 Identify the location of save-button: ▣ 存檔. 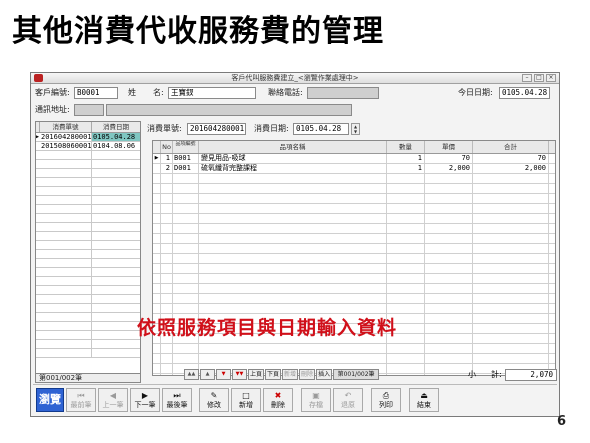
(316, 400).